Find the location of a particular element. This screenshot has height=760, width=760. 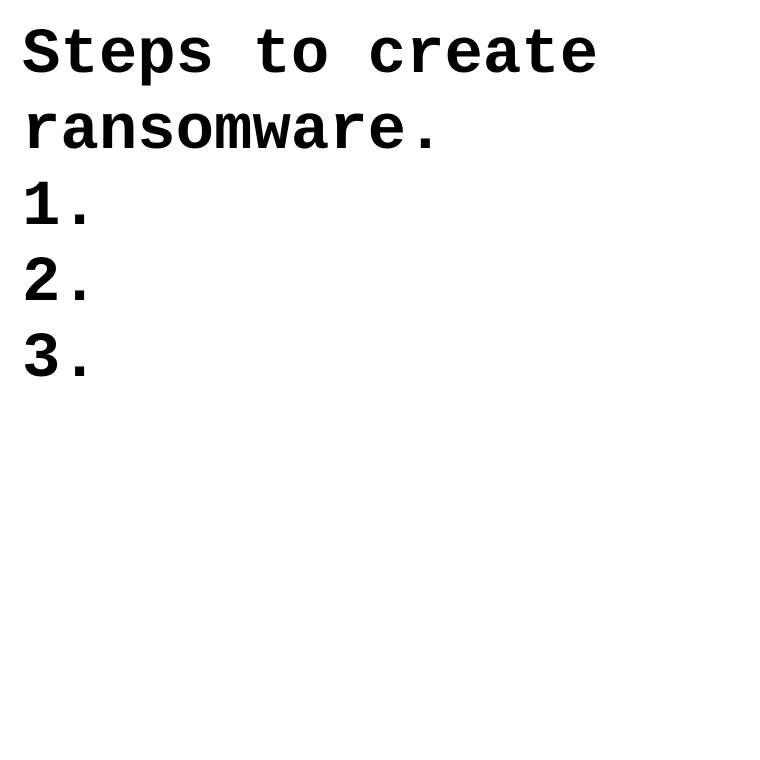

heading-line-2: ransomware. is located at coordinates (233, 132).